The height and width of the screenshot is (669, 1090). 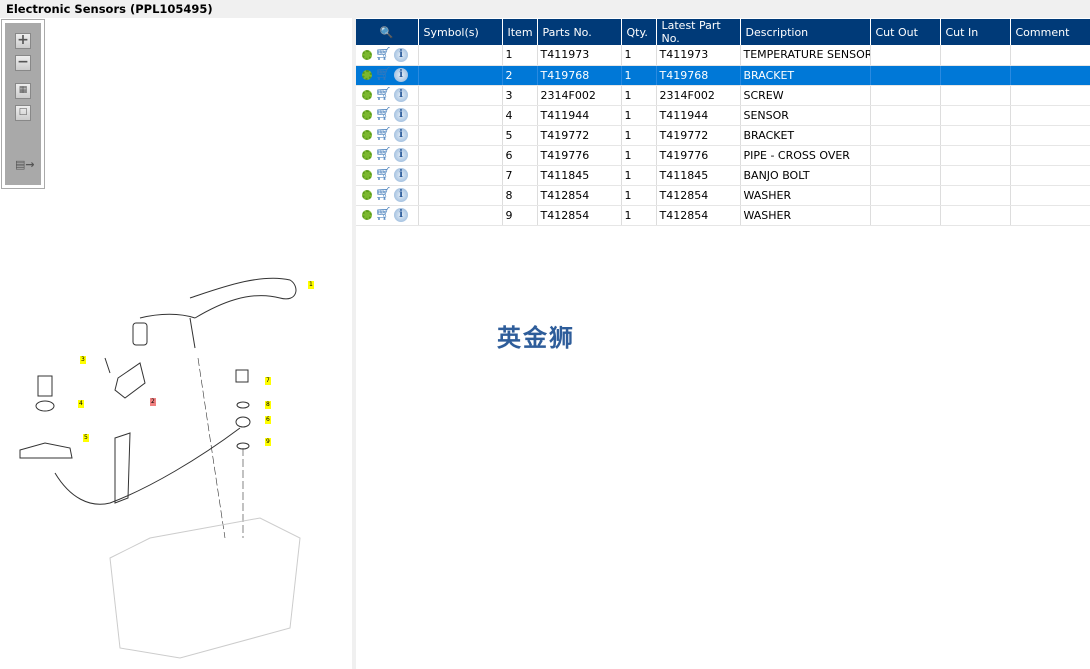 I want to click on cell-item: 2, so click(x=520, y=75).